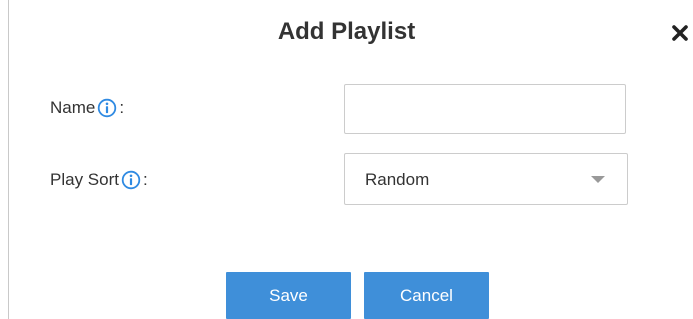 This screenshot has height=319, width=693. What do you see at coordinates (73, 107) in the screenshot?
I see `name-label-text: Name` at bounding box center [73, 107].